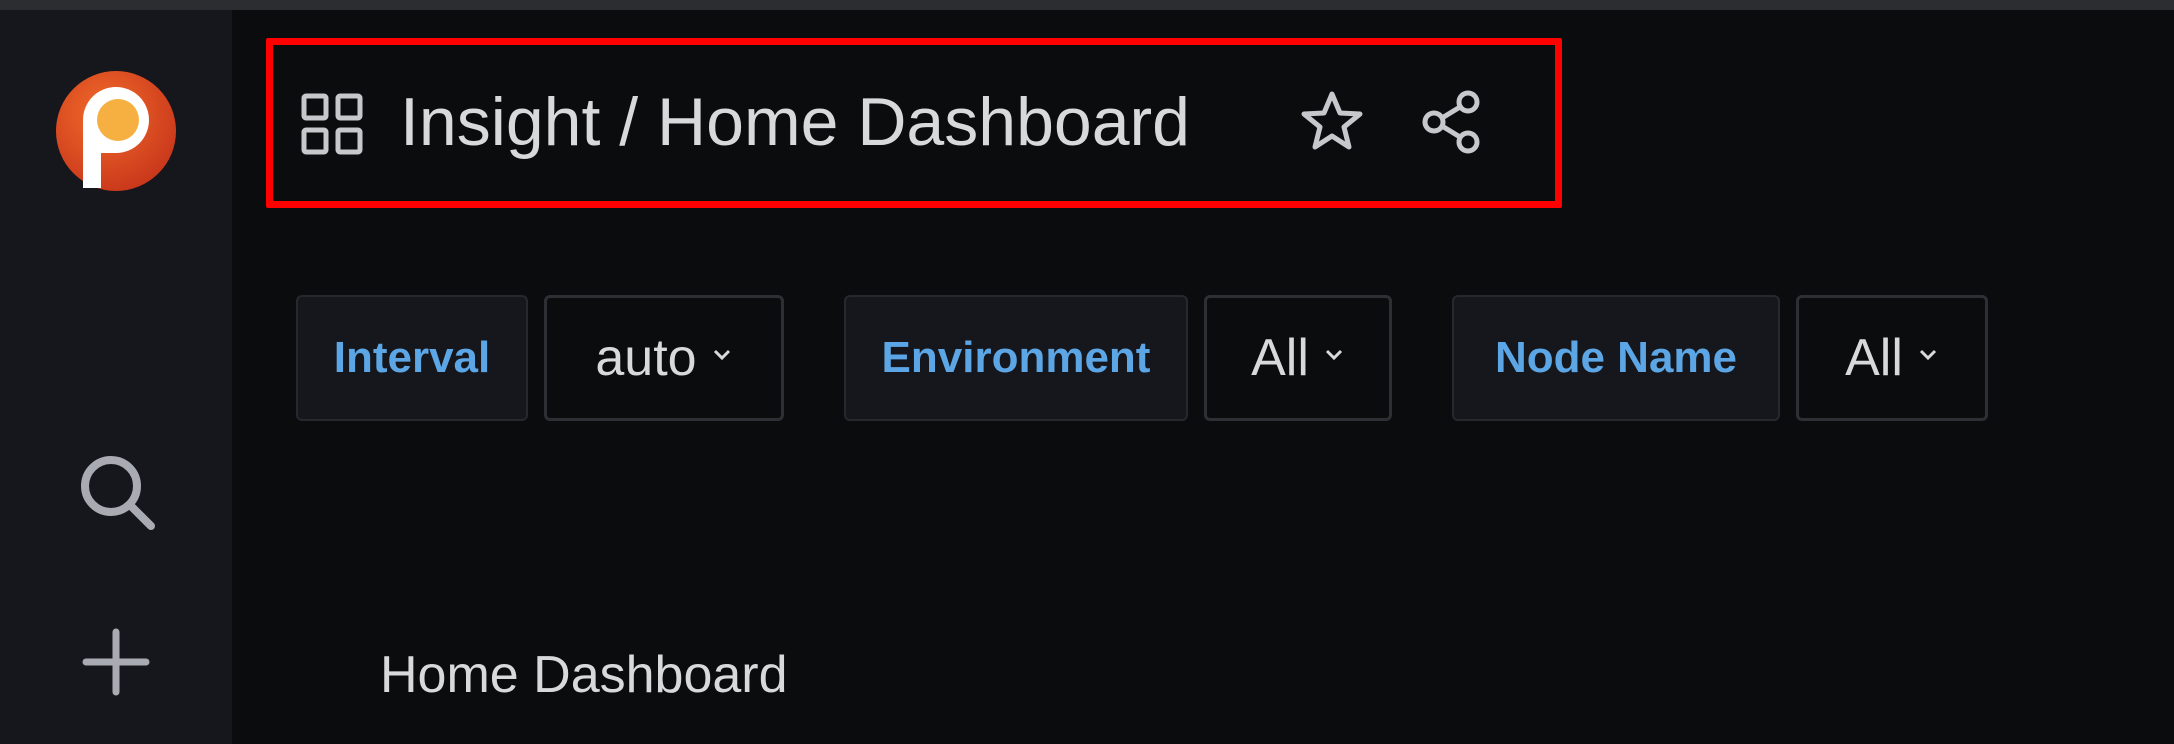  What do you see at coordinates (117, 492) in the screenshot?
I see `search-icon` at bounding box center [117, 492].